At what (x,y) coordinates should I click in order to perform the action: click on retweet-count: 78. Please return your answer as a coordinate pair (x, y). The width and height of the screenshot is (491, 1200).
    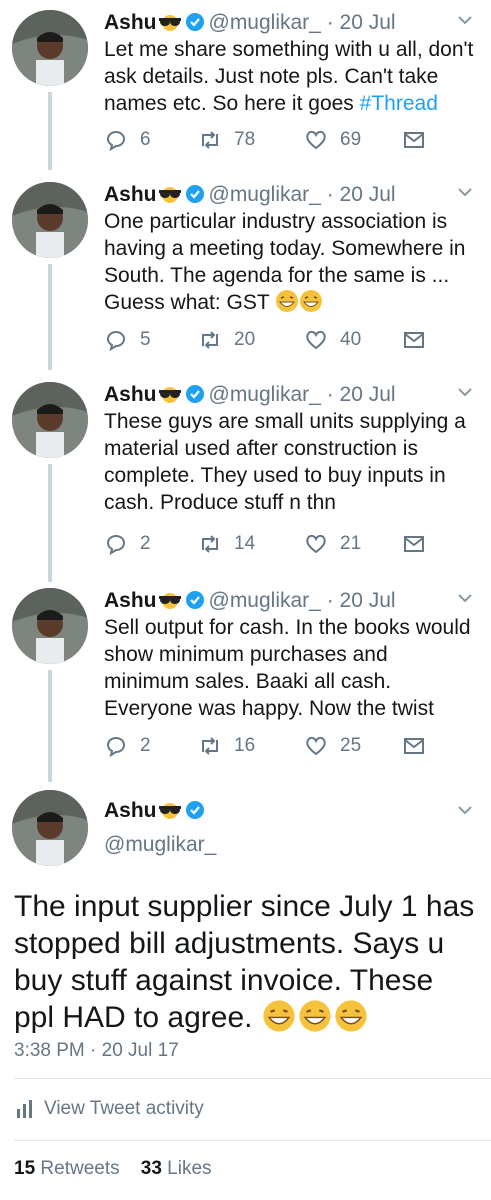
    Looking at the image, I should click on (245, 139).